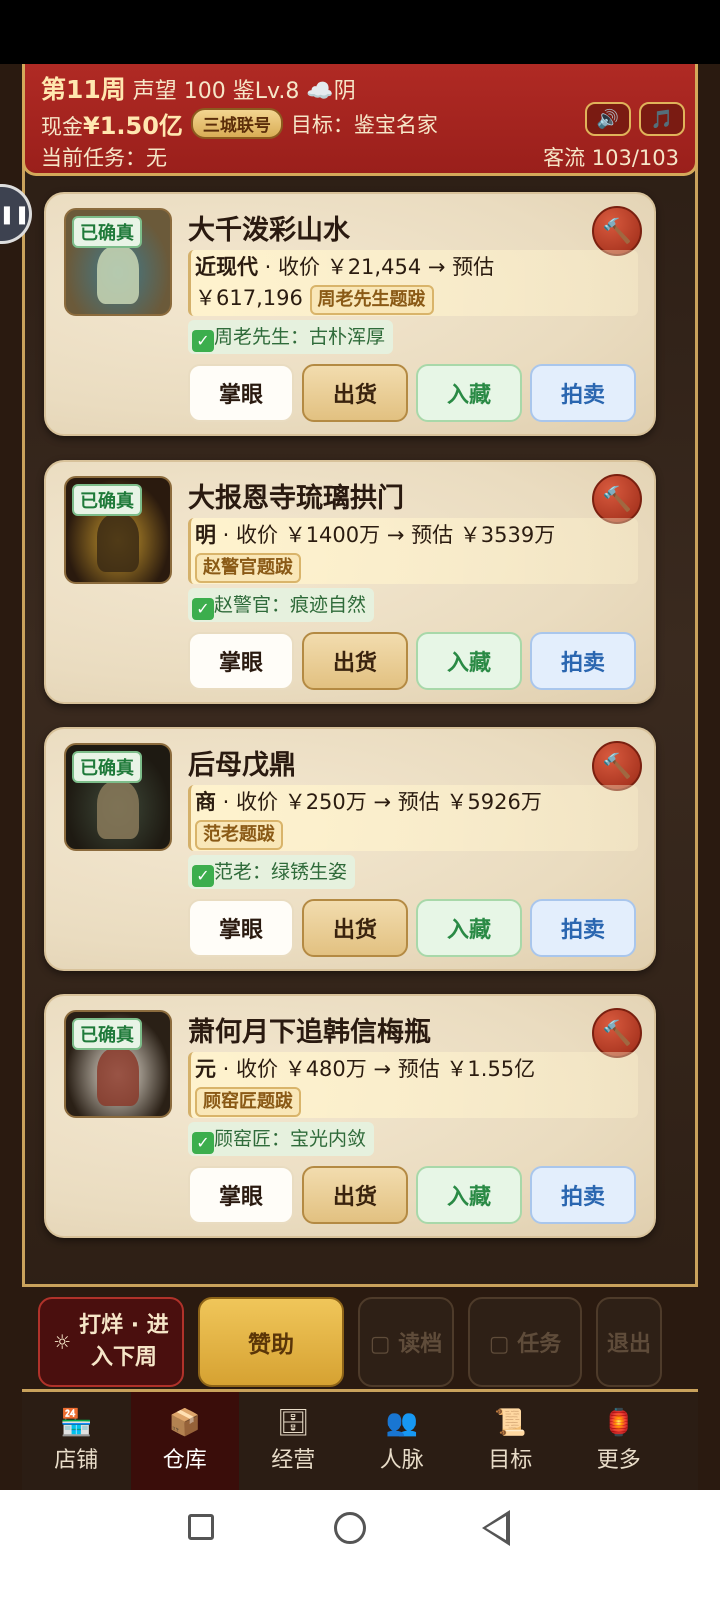  What do you see at coordinates (402, 1441) in the screenshot?
I see `nav-item-3: 👥 人脉` at bounding box center [402, 1441].